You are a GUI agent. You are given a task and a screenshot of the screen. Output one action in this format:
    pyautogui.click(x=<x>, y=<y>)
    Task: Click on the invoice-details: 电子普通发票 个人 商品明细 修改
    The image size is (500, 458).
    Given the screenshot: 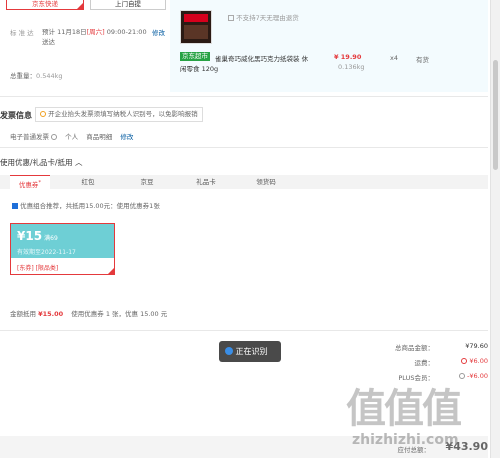 What is the action you would take?
    pyautogui.click(x=71, y=136)
    